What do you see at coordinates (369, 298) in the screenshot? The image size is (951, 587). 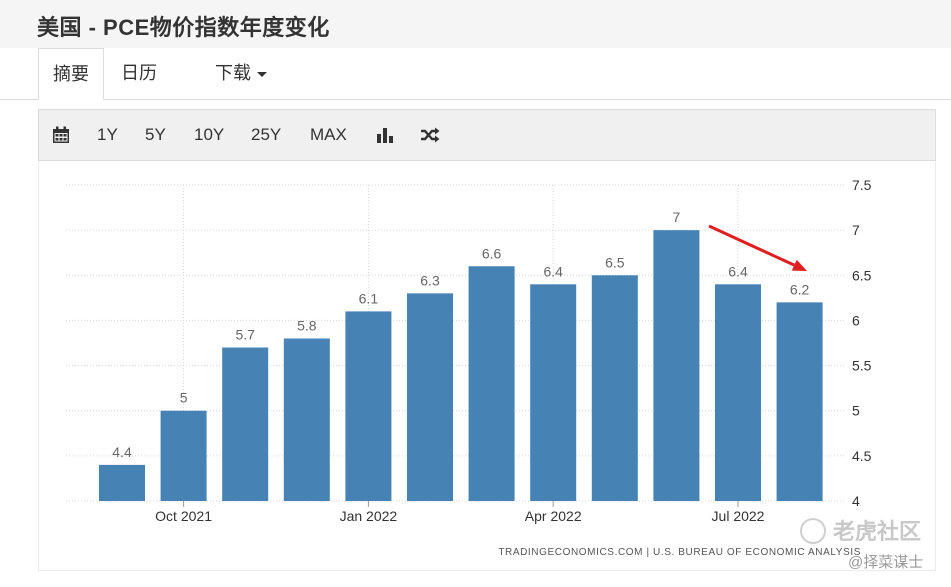 I see `data-label: 6.1` at bounding box center [369, 298].